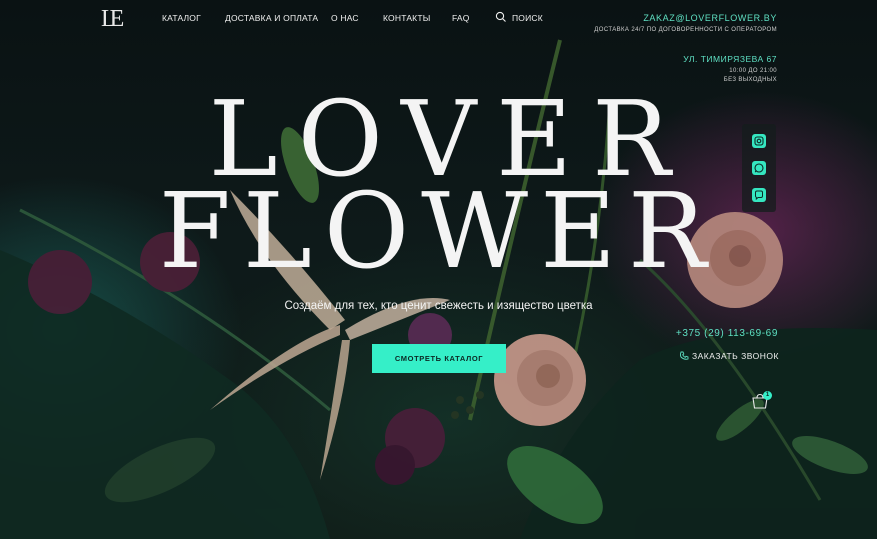 This screenshot has width=877, height=539. I want to click on nav-item-contacts: Контакты, so click(406, 18).